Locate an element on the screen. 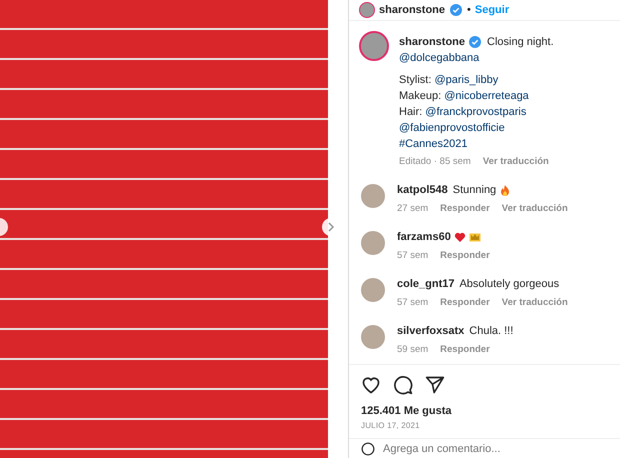 The width and height of the screenshot is (620, 458). comment-time: 27 sem is located at coordinates (412, 208).